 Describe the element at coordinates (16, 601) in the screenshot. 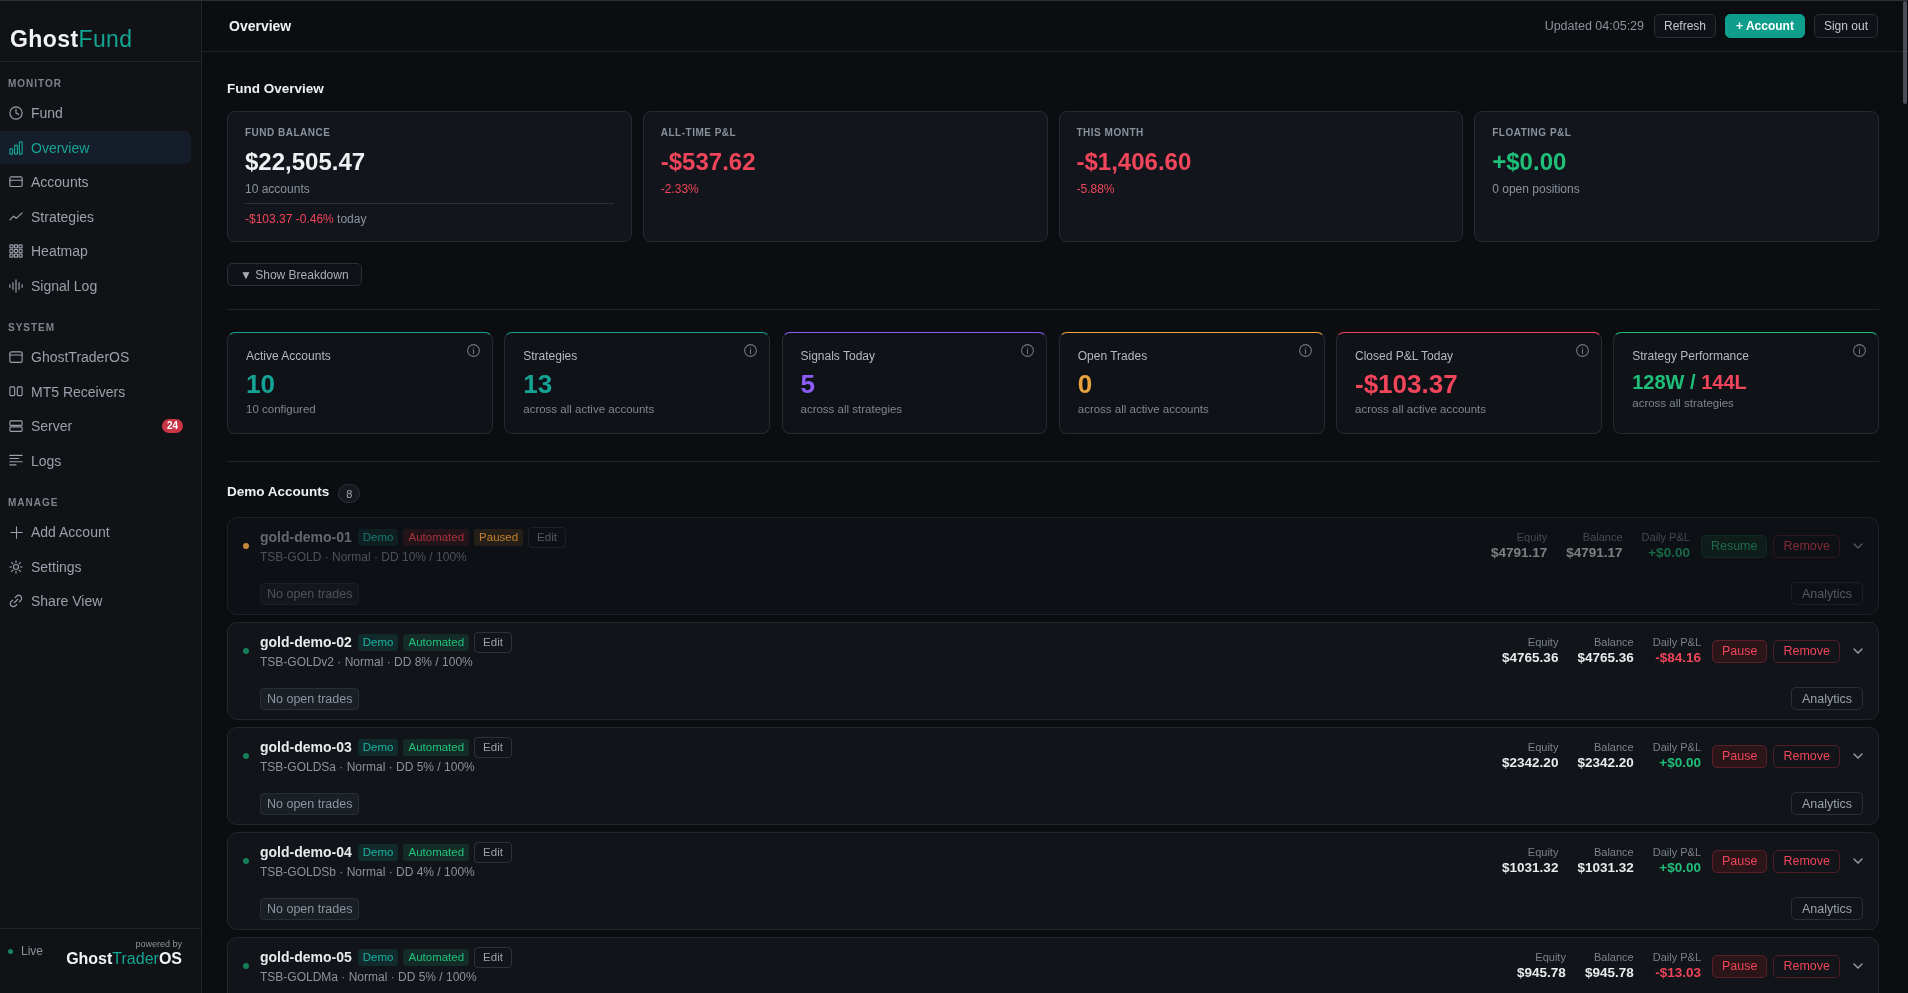

I see `link-icon` at that location.